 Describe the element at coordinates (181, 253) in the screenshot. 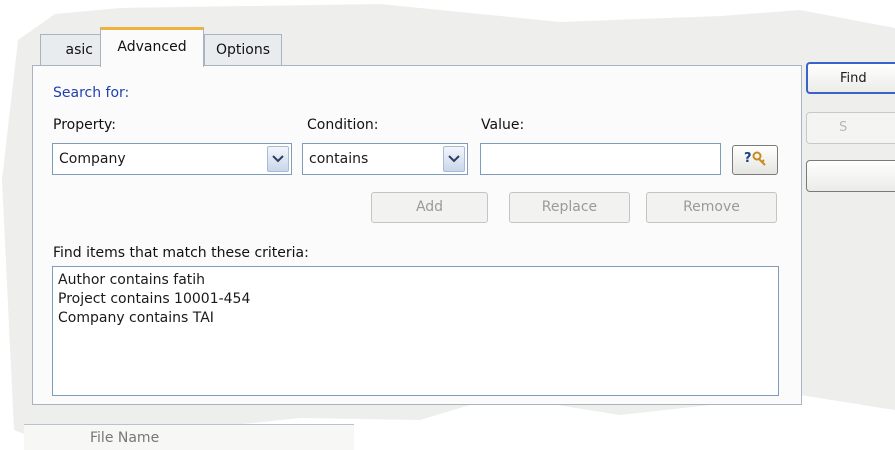

I see `criteria-label: Find items that match these criteria:` at that location.